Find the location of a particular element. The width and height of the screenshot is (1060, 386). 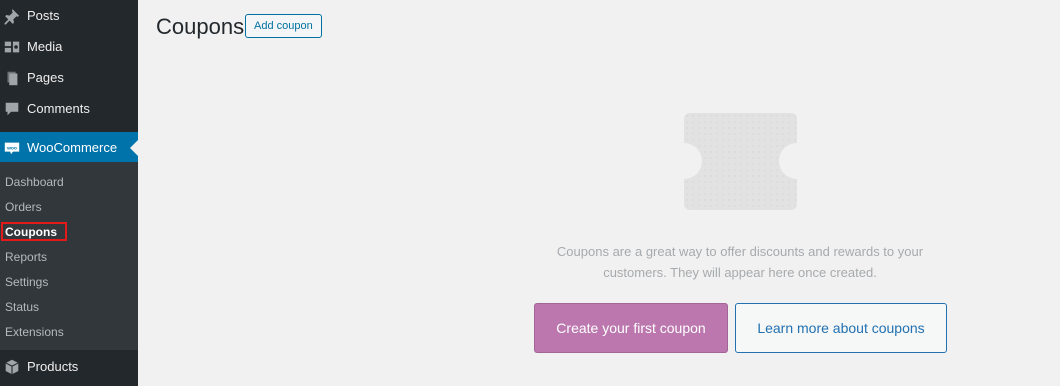

svg-text: woo is located at coordinates (11, 148).